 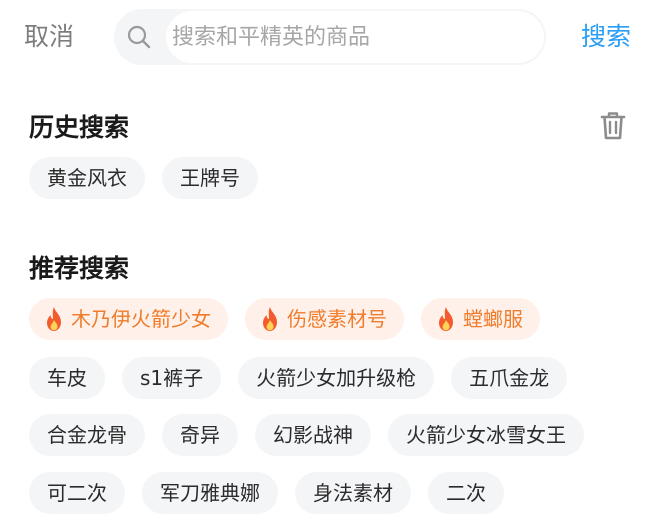 I want to click on search-icon, so click(x=139, y=37).